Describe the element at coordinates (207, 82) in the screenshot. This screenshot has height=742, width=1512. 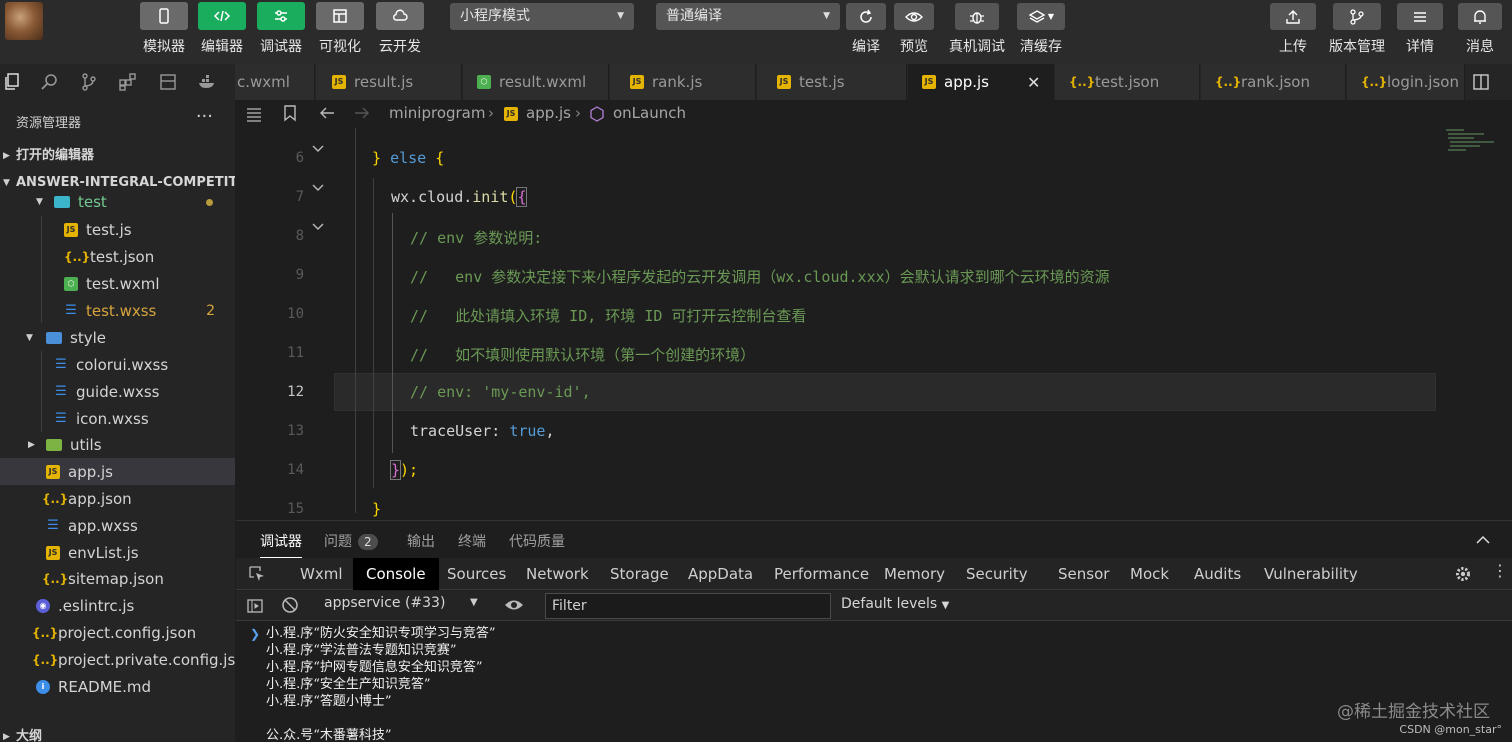
I see `docker-icon` at that location.